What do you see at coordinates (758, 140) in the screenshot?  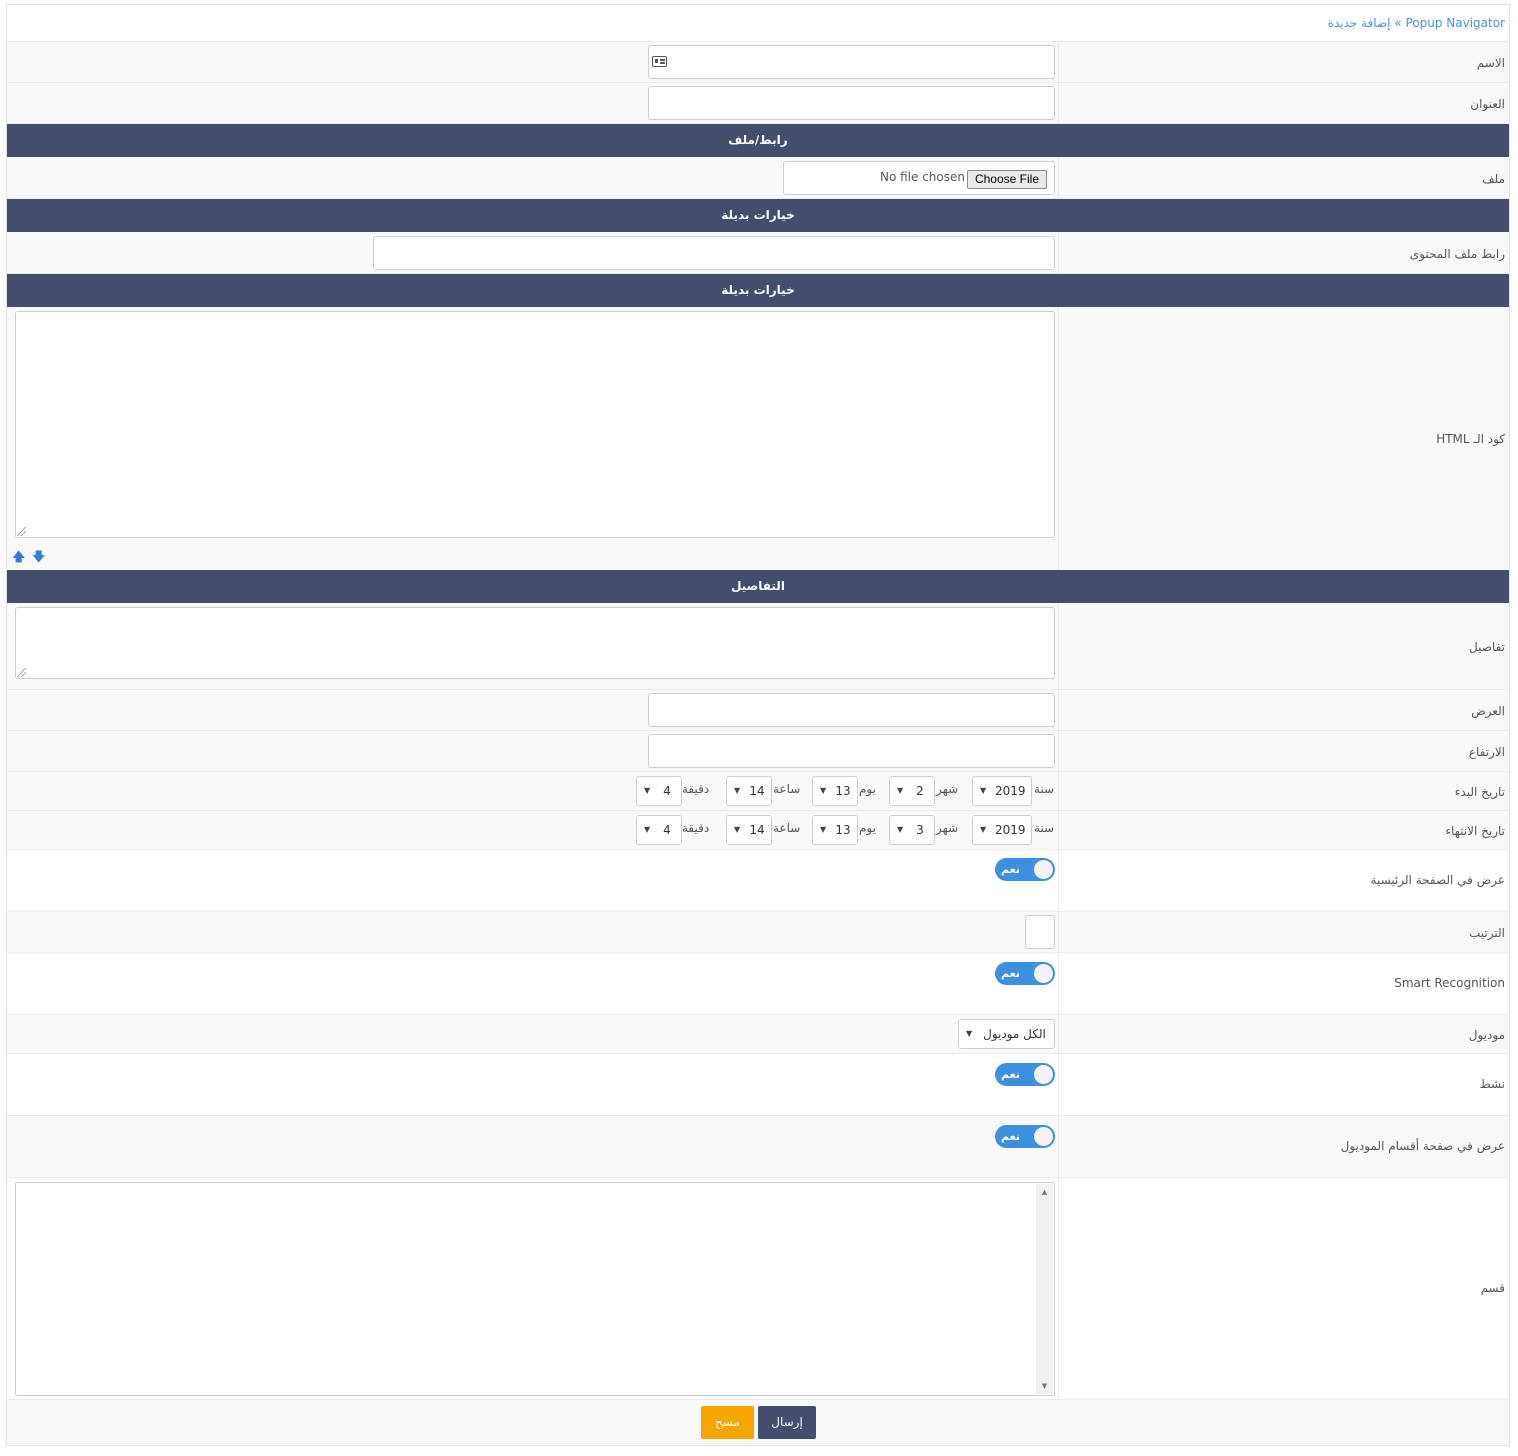 I see `section-link-file: رابط/ملف` at bounding box center [758, 140].